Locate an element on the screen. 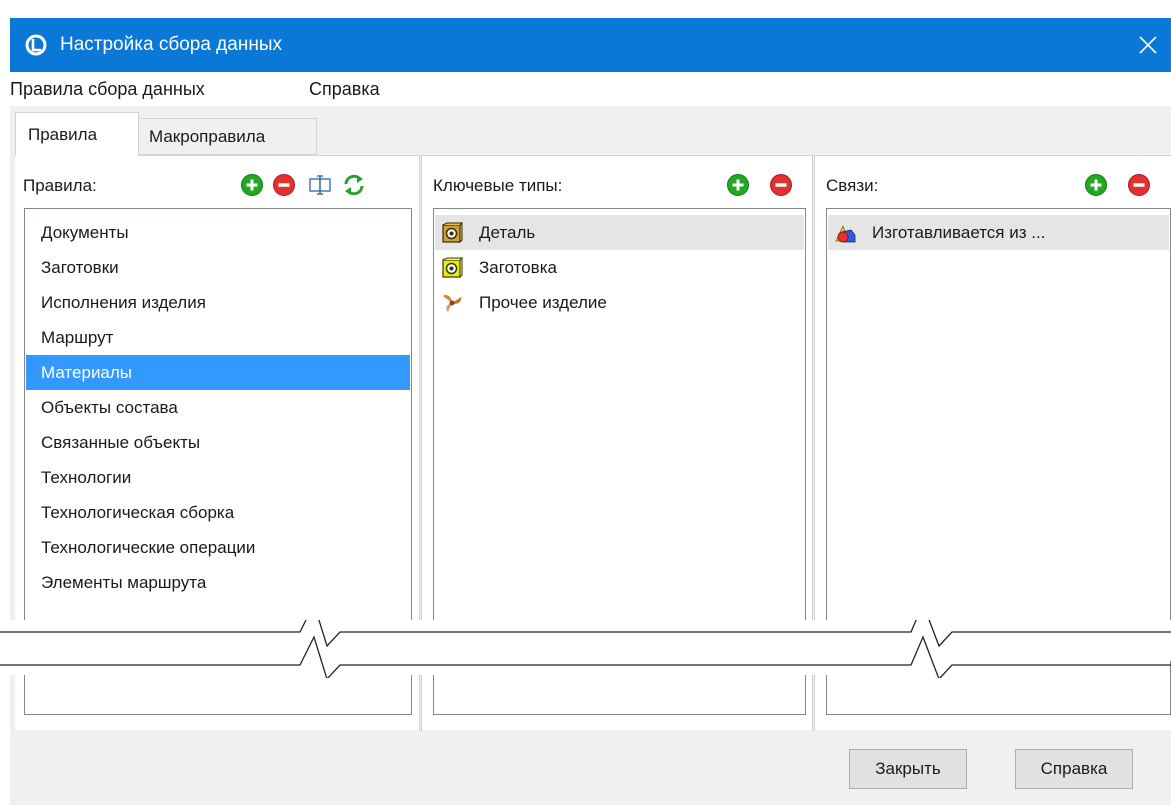  rule-item: Объекты состава is located at coordinates (218, 407).